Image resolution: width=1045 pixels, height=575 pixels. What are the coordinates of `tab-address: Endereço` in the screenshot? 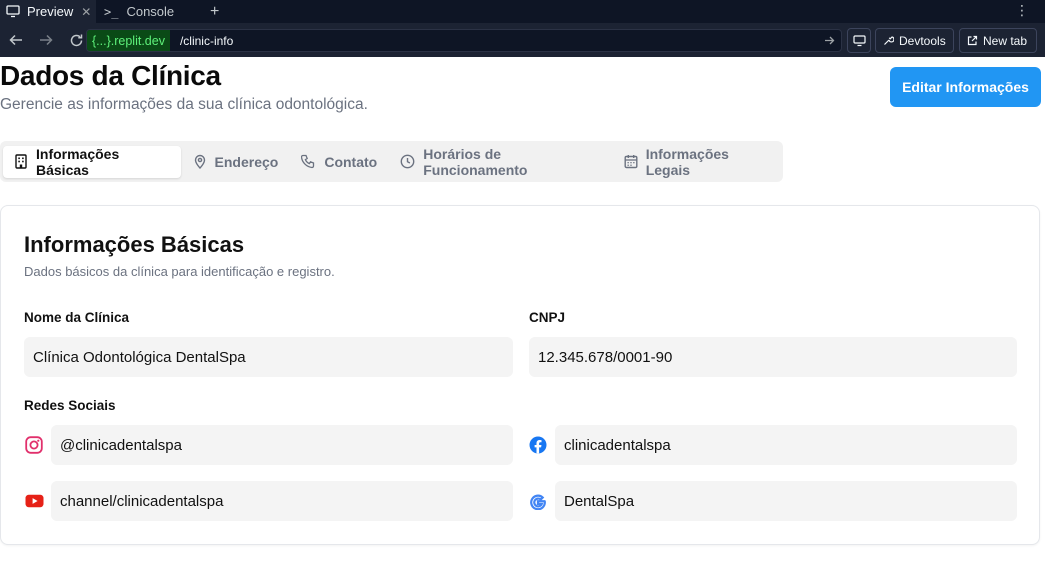 It's located at (236, 162).